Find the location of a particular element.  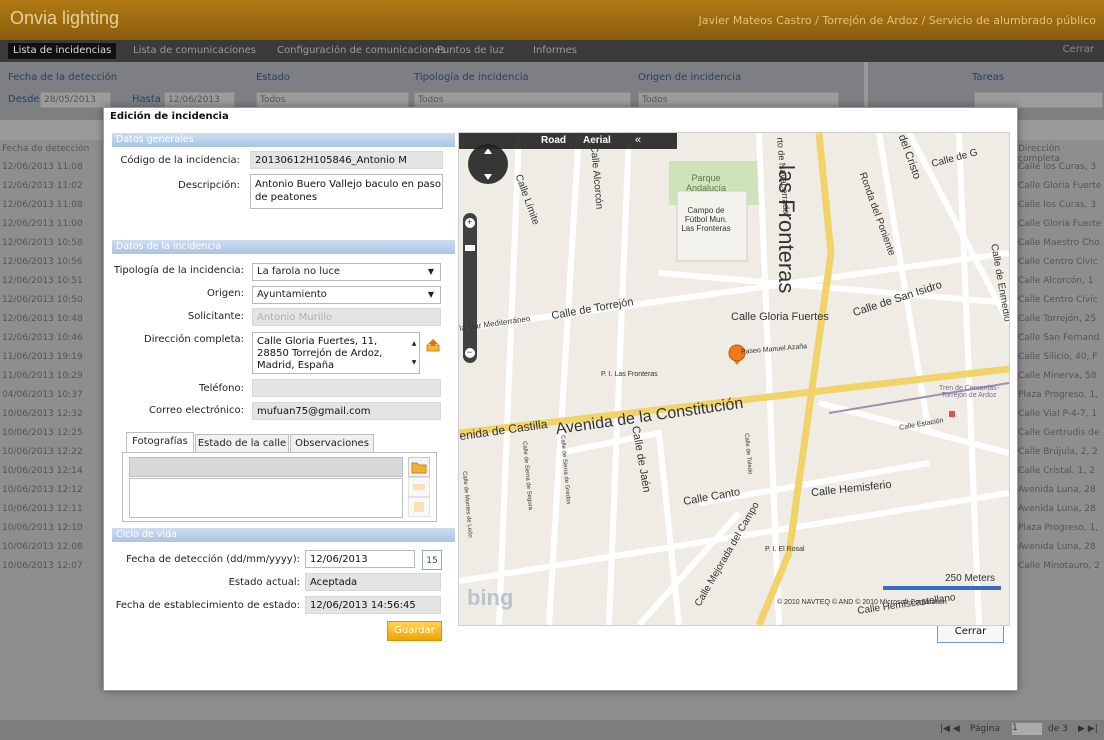

bing-logo: bing is located at coordinates (490, 597).